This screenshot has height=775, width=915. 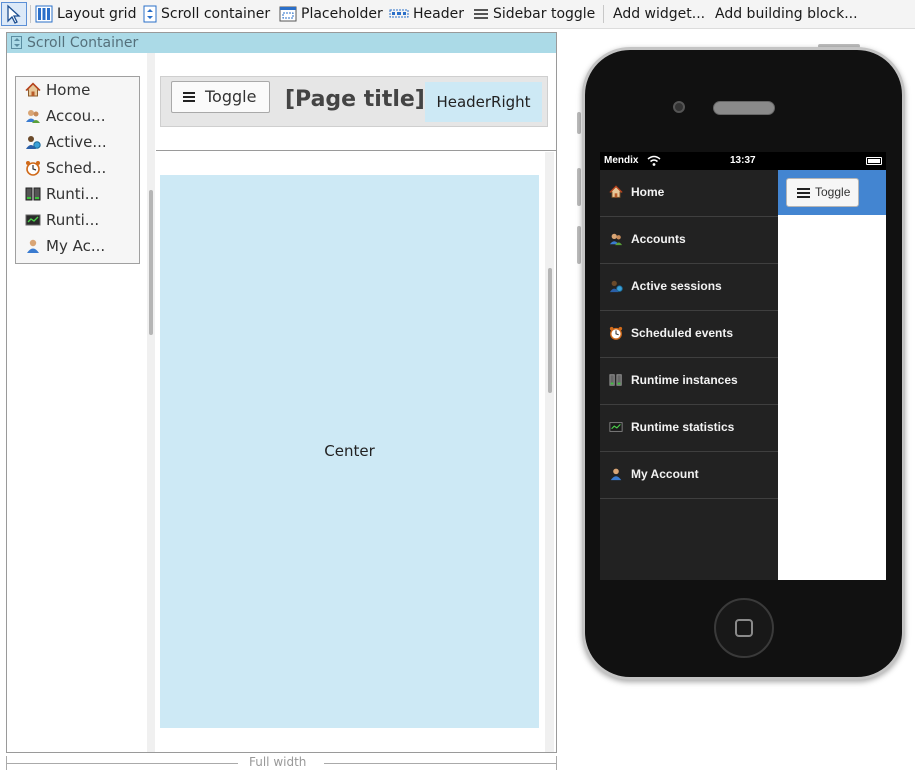 What do you see at coordinates (278, 762) in the screenshot?
I see `width-label: Full width` at bounding box center [278, 762].